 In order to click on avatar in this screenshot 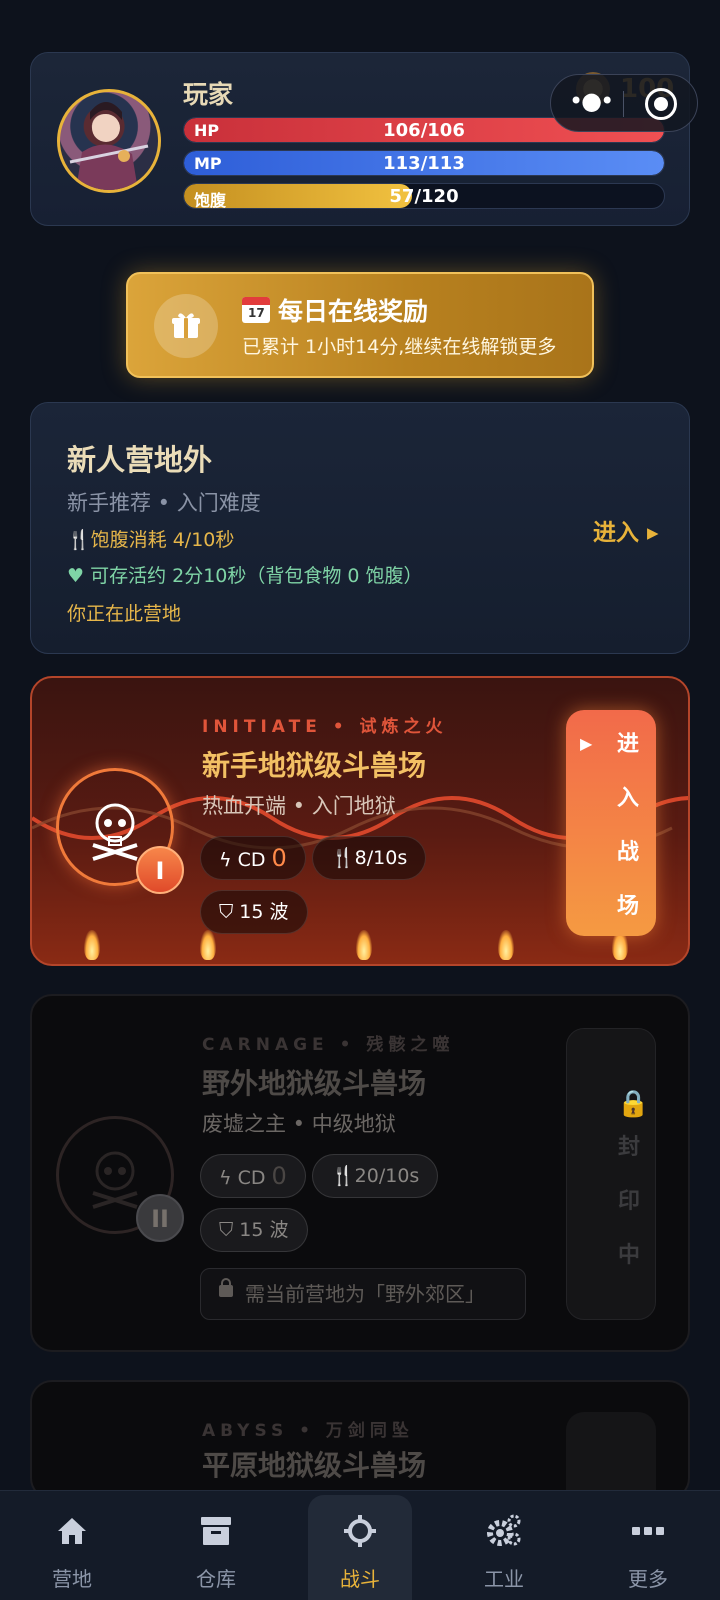, I will do `click(109, 141)`.